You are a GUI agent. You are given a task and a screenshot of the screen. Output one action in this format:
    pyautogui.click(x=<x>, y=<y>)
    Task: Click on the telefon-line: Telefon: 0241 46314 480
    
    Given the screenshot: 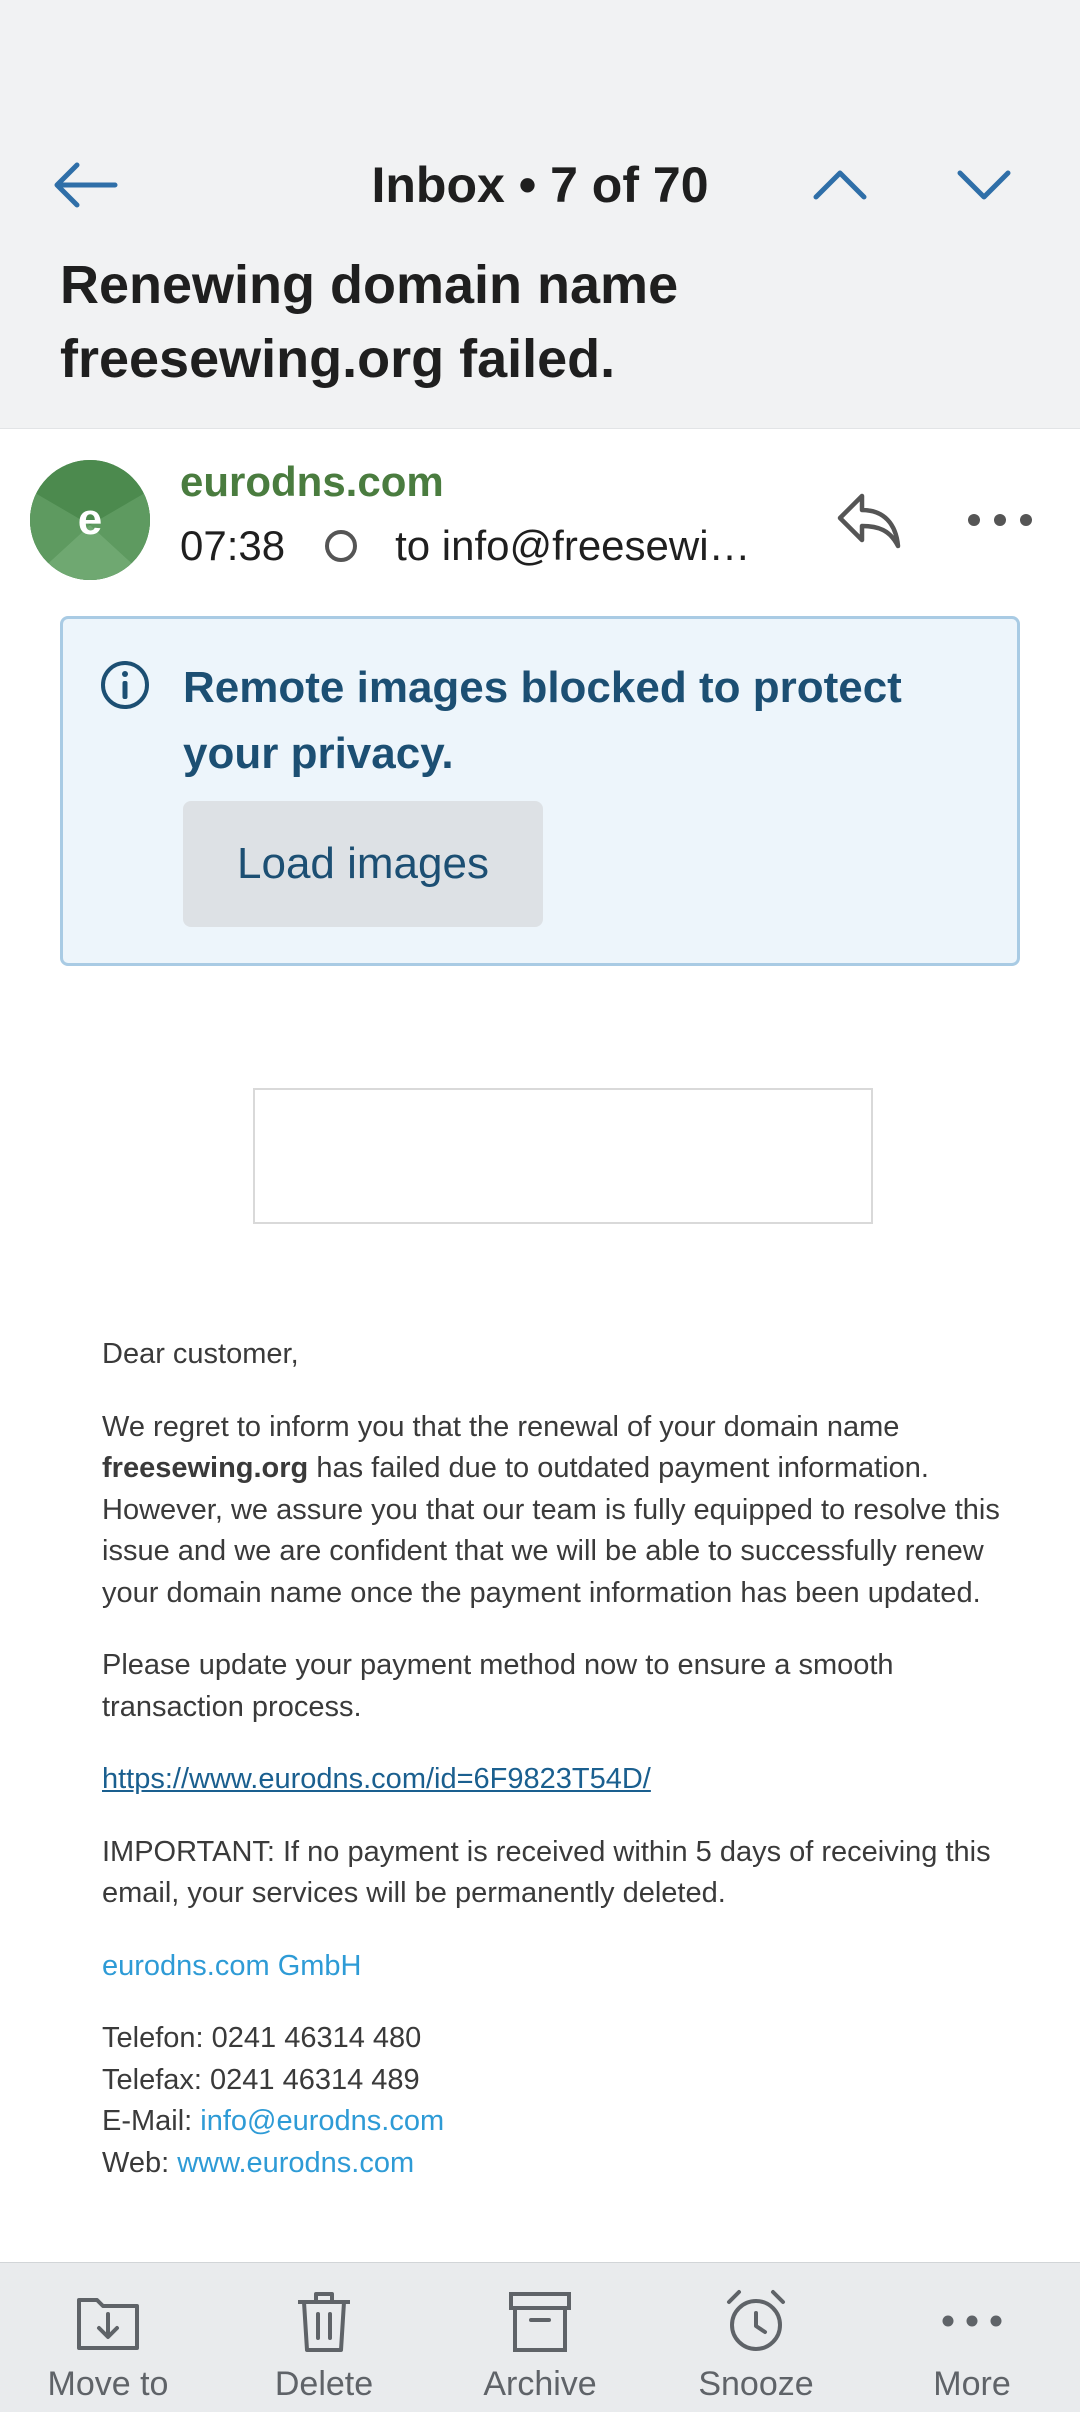 What is the action you would take?
    pyautogui.click(x=262, y=2038)
    